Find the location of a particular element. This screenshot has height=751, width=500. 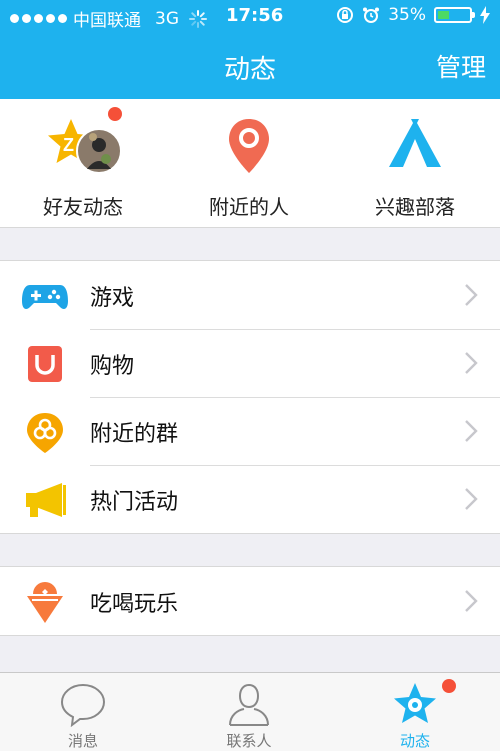

loading-spinner-icon is located at coordinates (198, 18).